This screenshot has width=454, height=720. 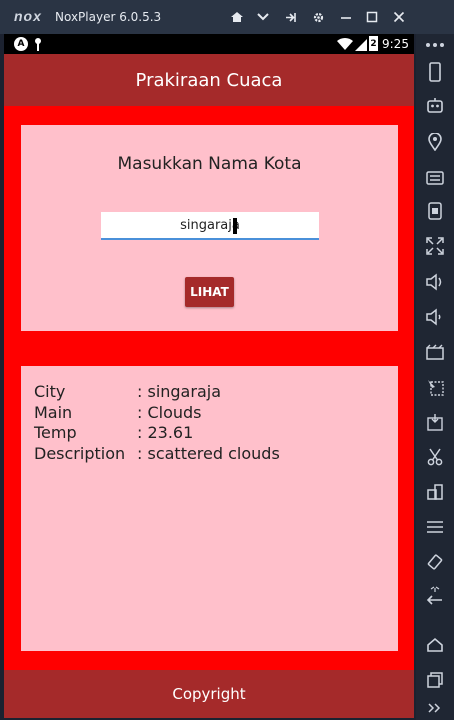 I want to click on volume-down-icon, so click(x=435, y=317).